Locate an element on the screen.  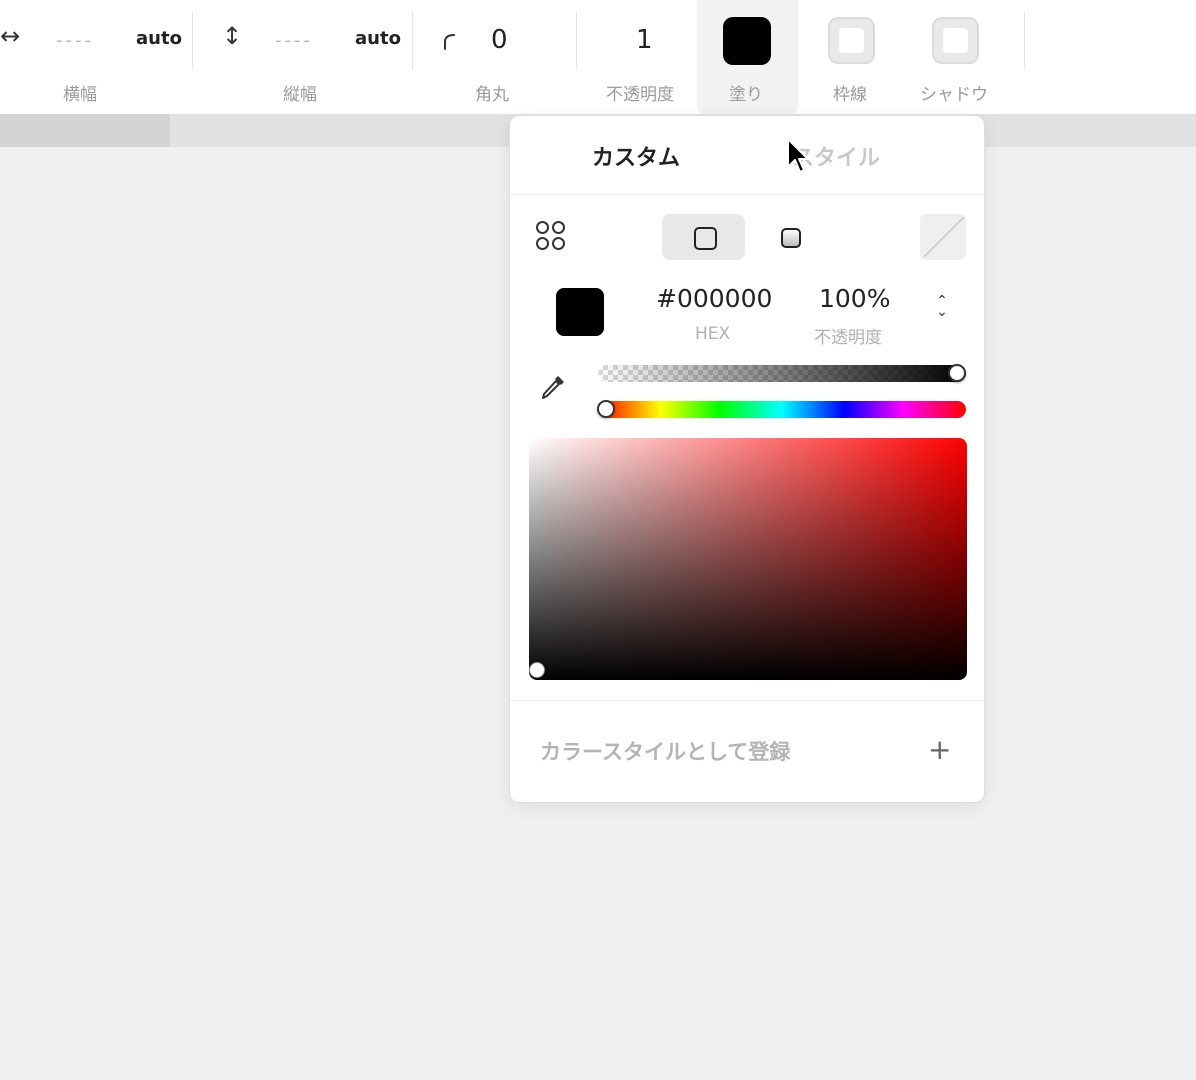
gradient-fill-icon is located at coordinates (791, 238).